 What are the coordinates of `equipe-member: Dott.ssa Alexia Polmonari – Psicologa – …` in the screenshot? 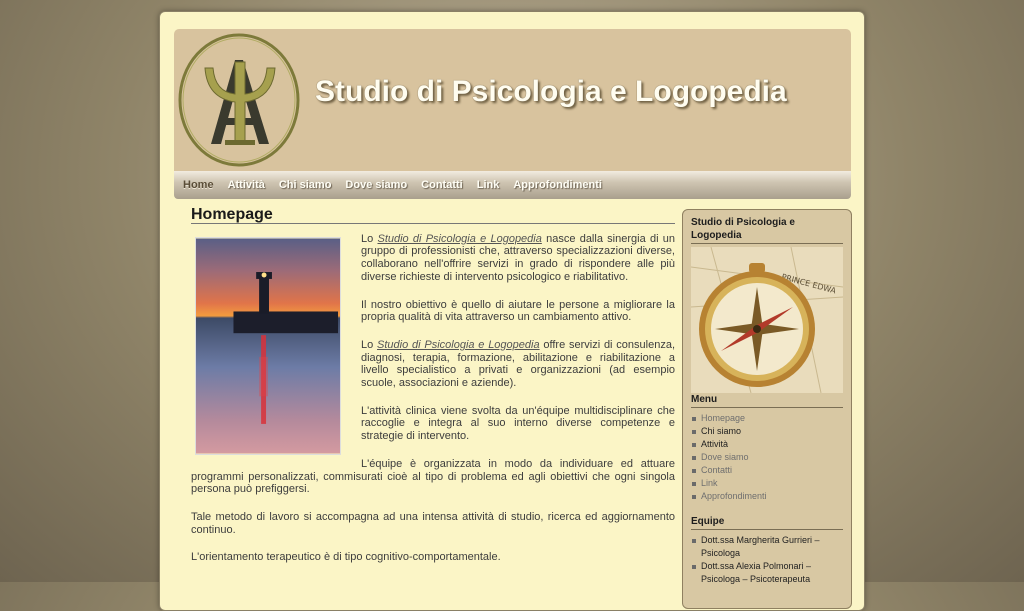 It's located at (767, 573).